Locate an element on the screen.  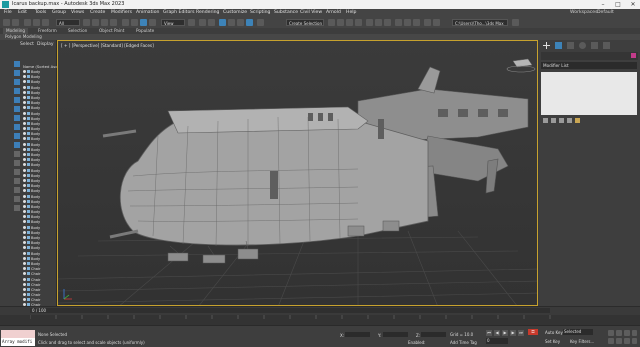
select-move-icon is located at coordinates (125, 22).